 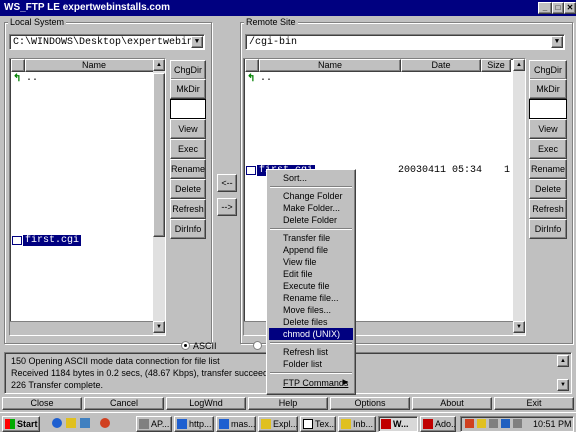 I want to click on transfer-to-local-button: <--, so click(x=227, y=183).